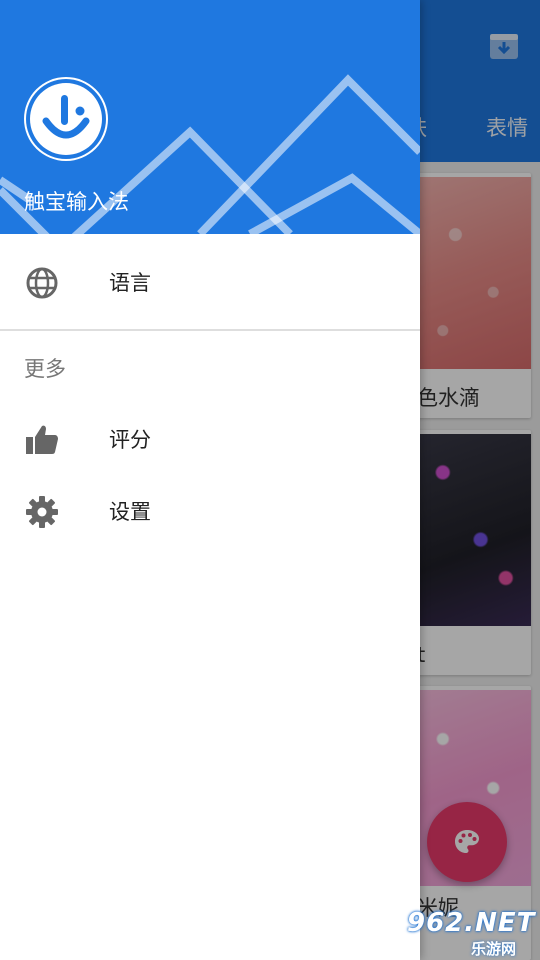 Image resolution: width=540 pixels, height=960 pixels. What do you see at coordinates (130, 512) in the screenshot?
I see `menu-item-label: 设置` at bounding box center [130, 512].